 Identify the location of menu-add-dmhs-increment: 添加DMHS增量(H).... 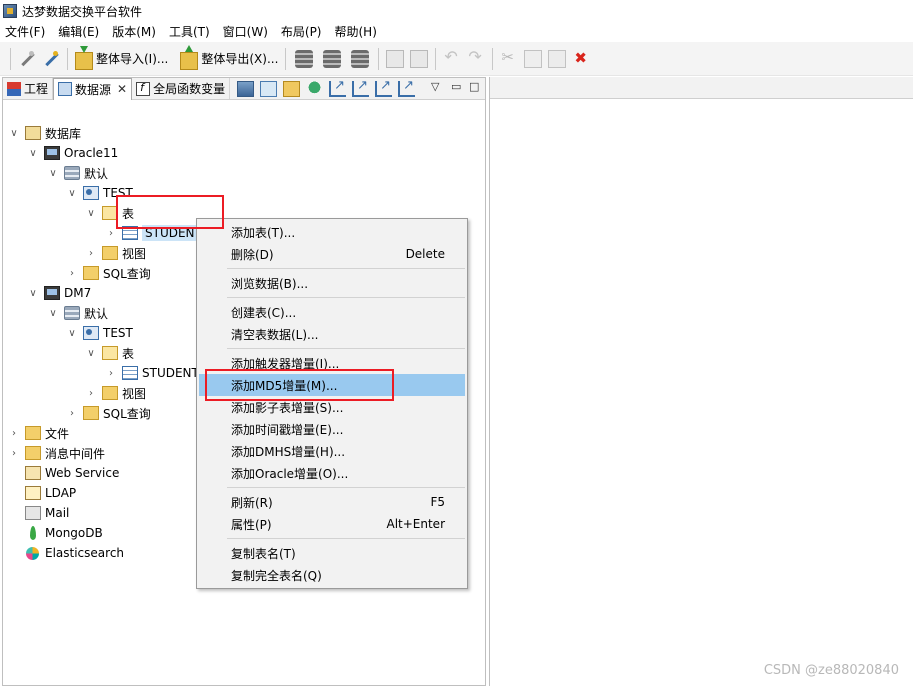
(332, 451).